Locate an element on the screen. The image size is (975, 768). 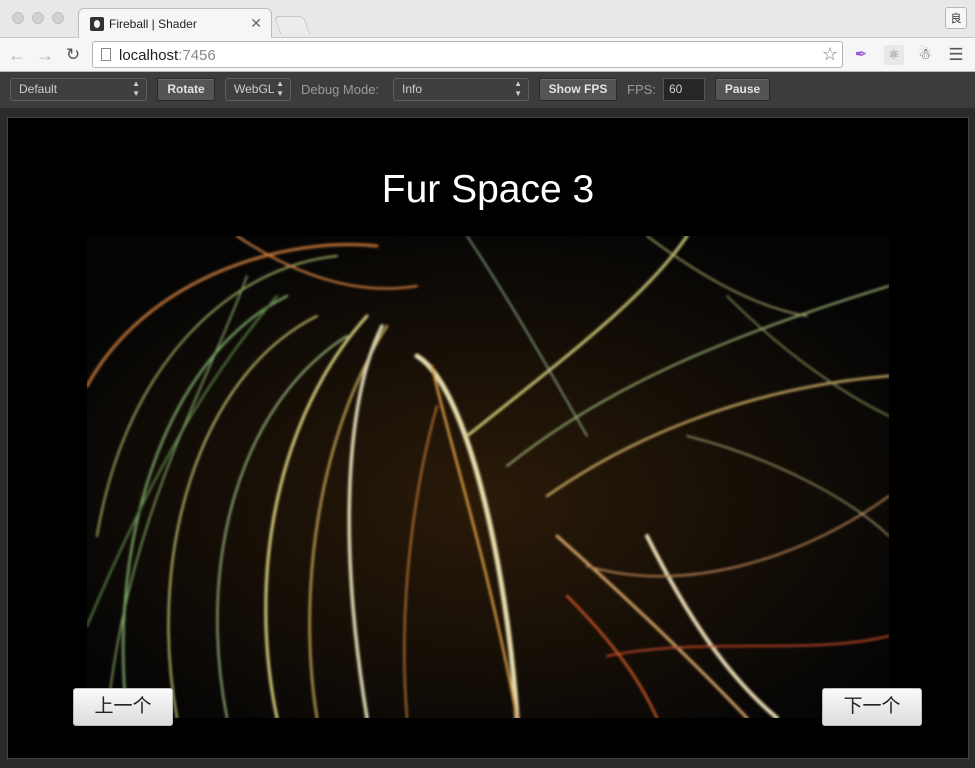
evernote-icon: ☃ is located at coordinates (925, 55).